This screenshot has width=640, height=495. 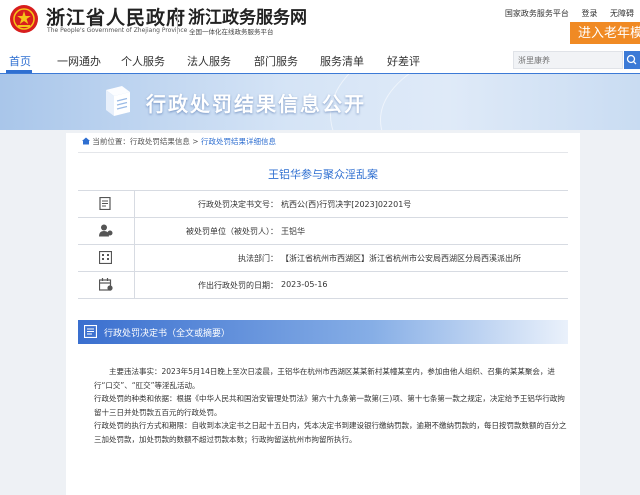 What do you see at coordinates (568, 60) in the screenshot?
I see `search-input` at bounding box center [568, 60].